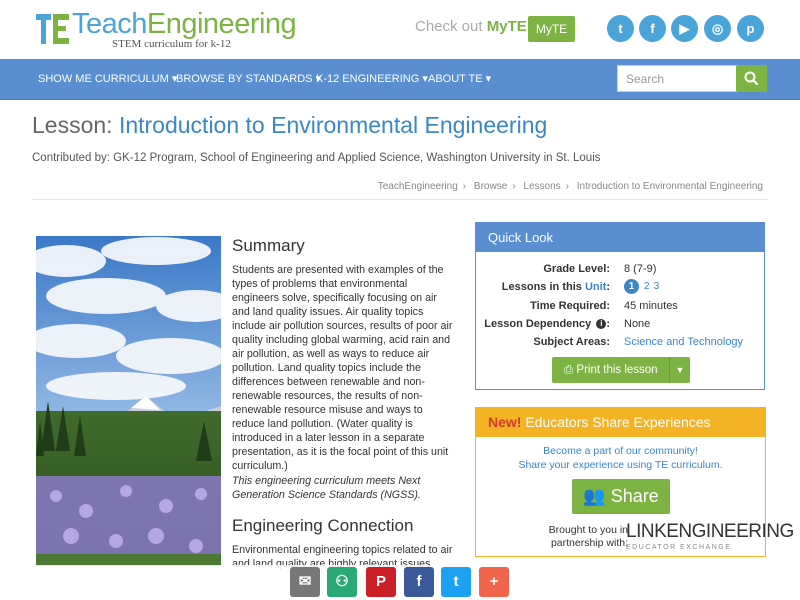 This screenshot has height=600, width=800. What do you see at coordinates (651, 306) in the screenshot?
I see `time-required-value: 45 minutes` at bounding box center [651, 306].